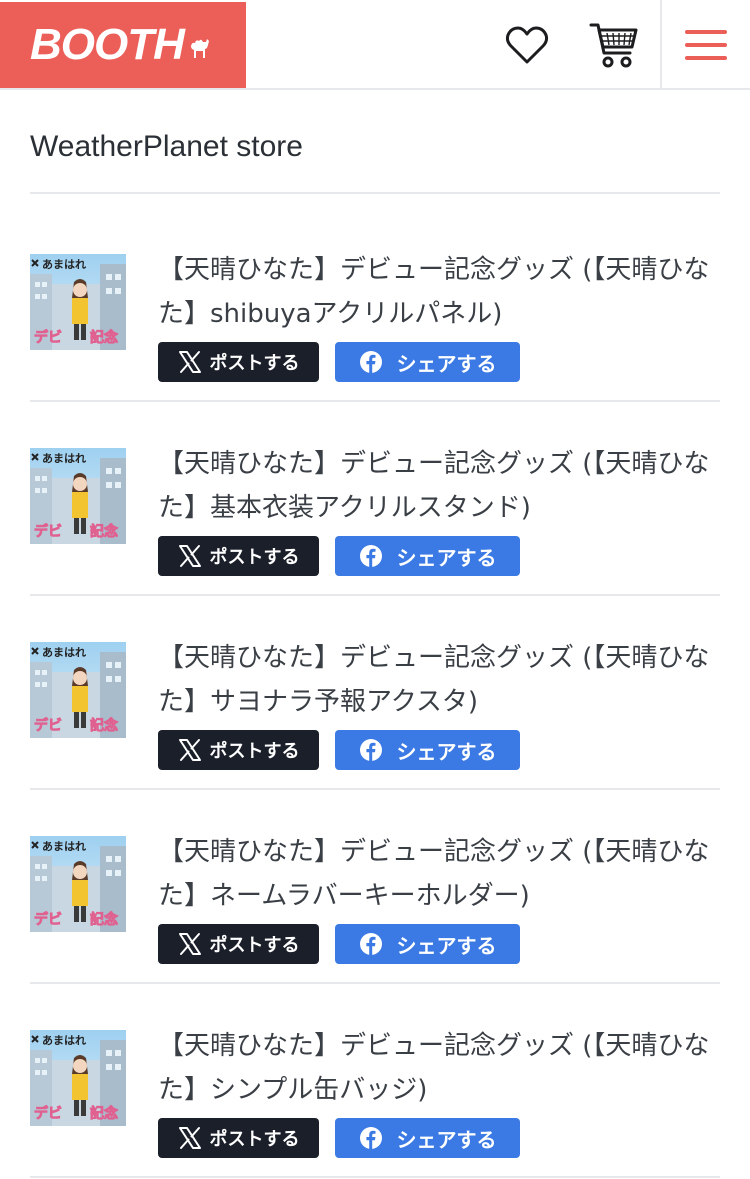  I want to click on store-title: WeatherPlanet store, so click(166, 147).